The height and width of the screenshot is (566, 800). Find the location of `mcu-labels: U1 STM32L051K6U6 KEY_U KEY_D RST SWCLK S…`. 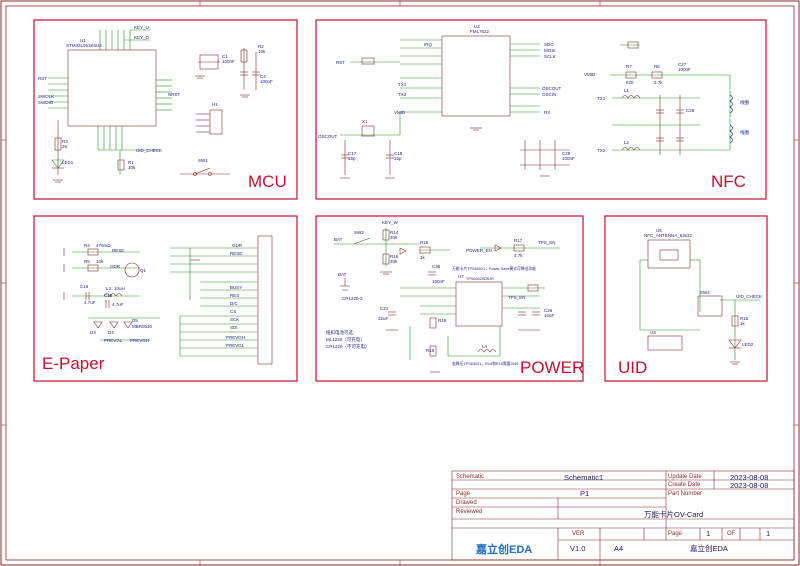

mcu-labels: U1 STM32L051K6U6 KEY_U KEY_D RST SWCLK S… is located at coordinates (155, 97).